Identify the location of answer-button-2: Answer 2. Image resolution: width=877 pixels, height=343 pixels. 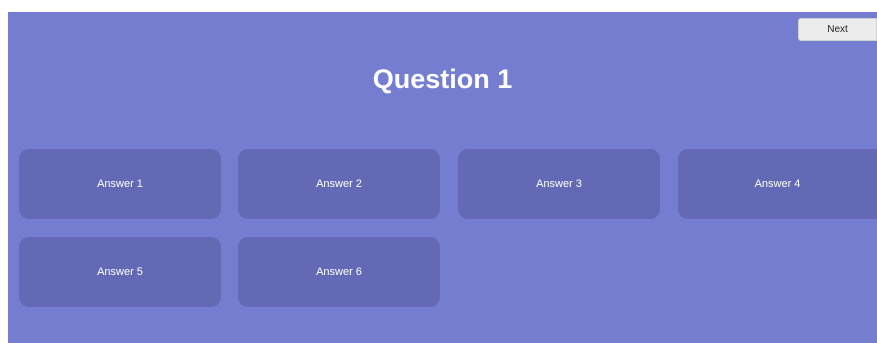
(339, 184).